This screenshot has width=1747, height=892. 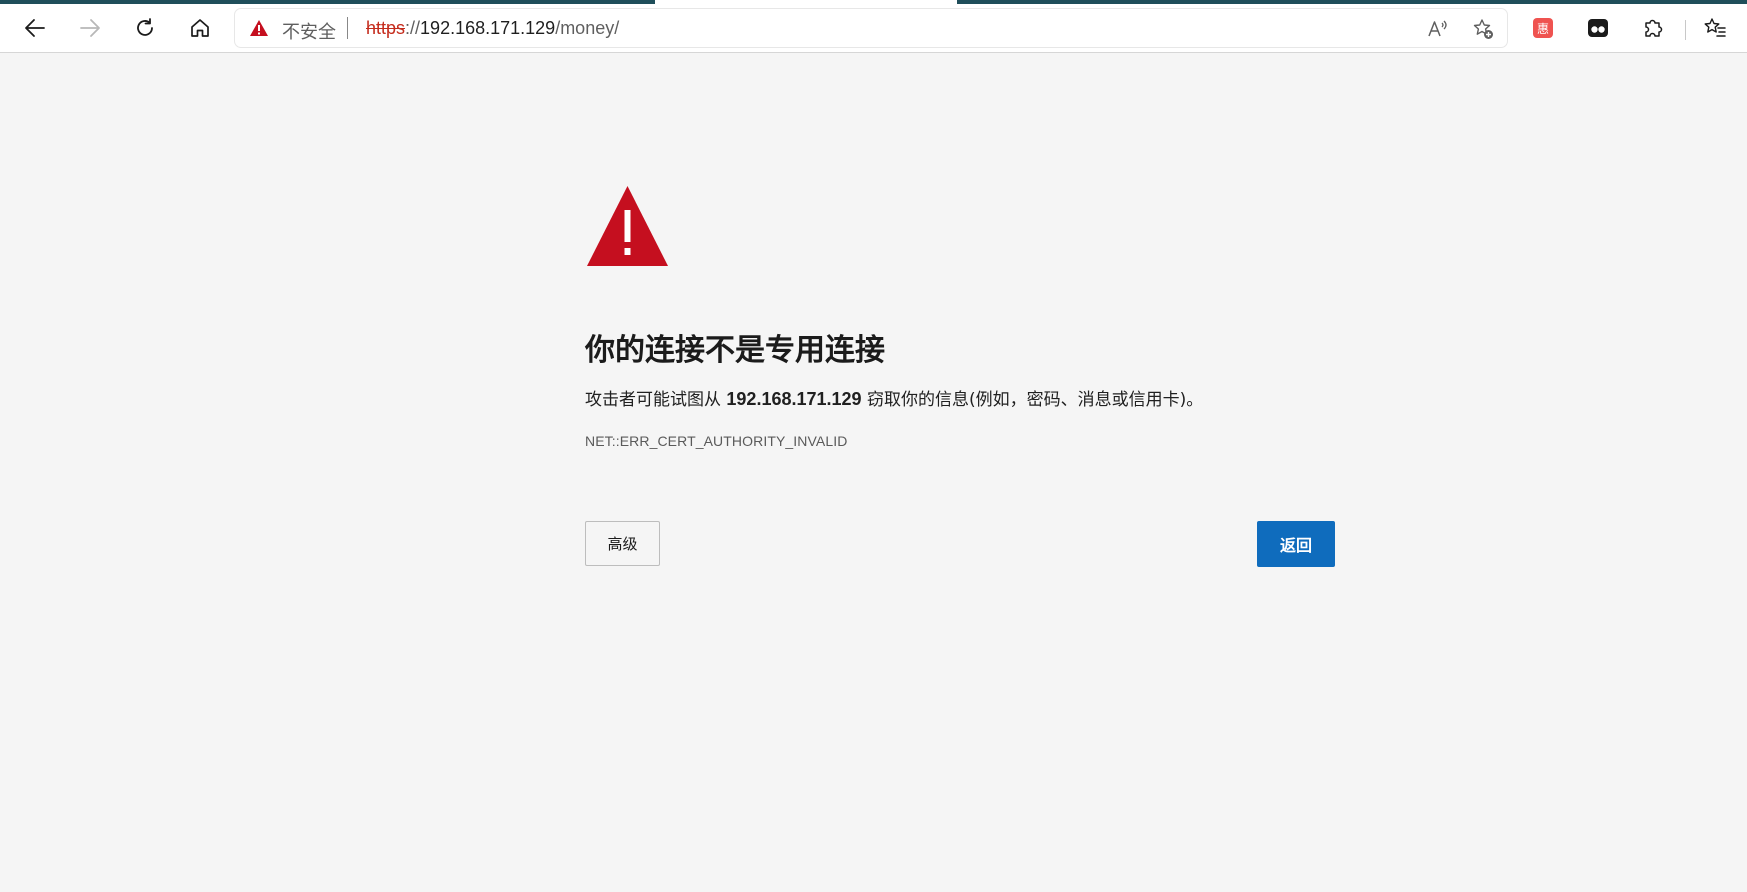 I want to click on url-path: /money/, so click(x=587, y=28).